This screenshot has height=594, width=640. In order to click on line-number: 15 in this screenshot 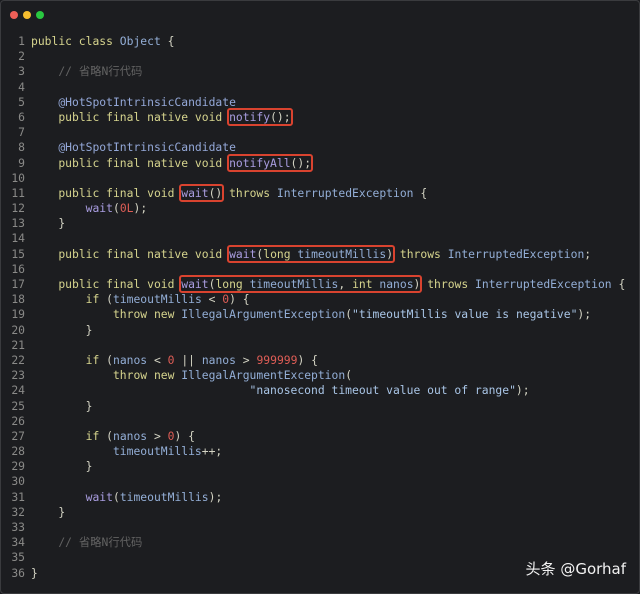, I will do `click(18, 253)`.